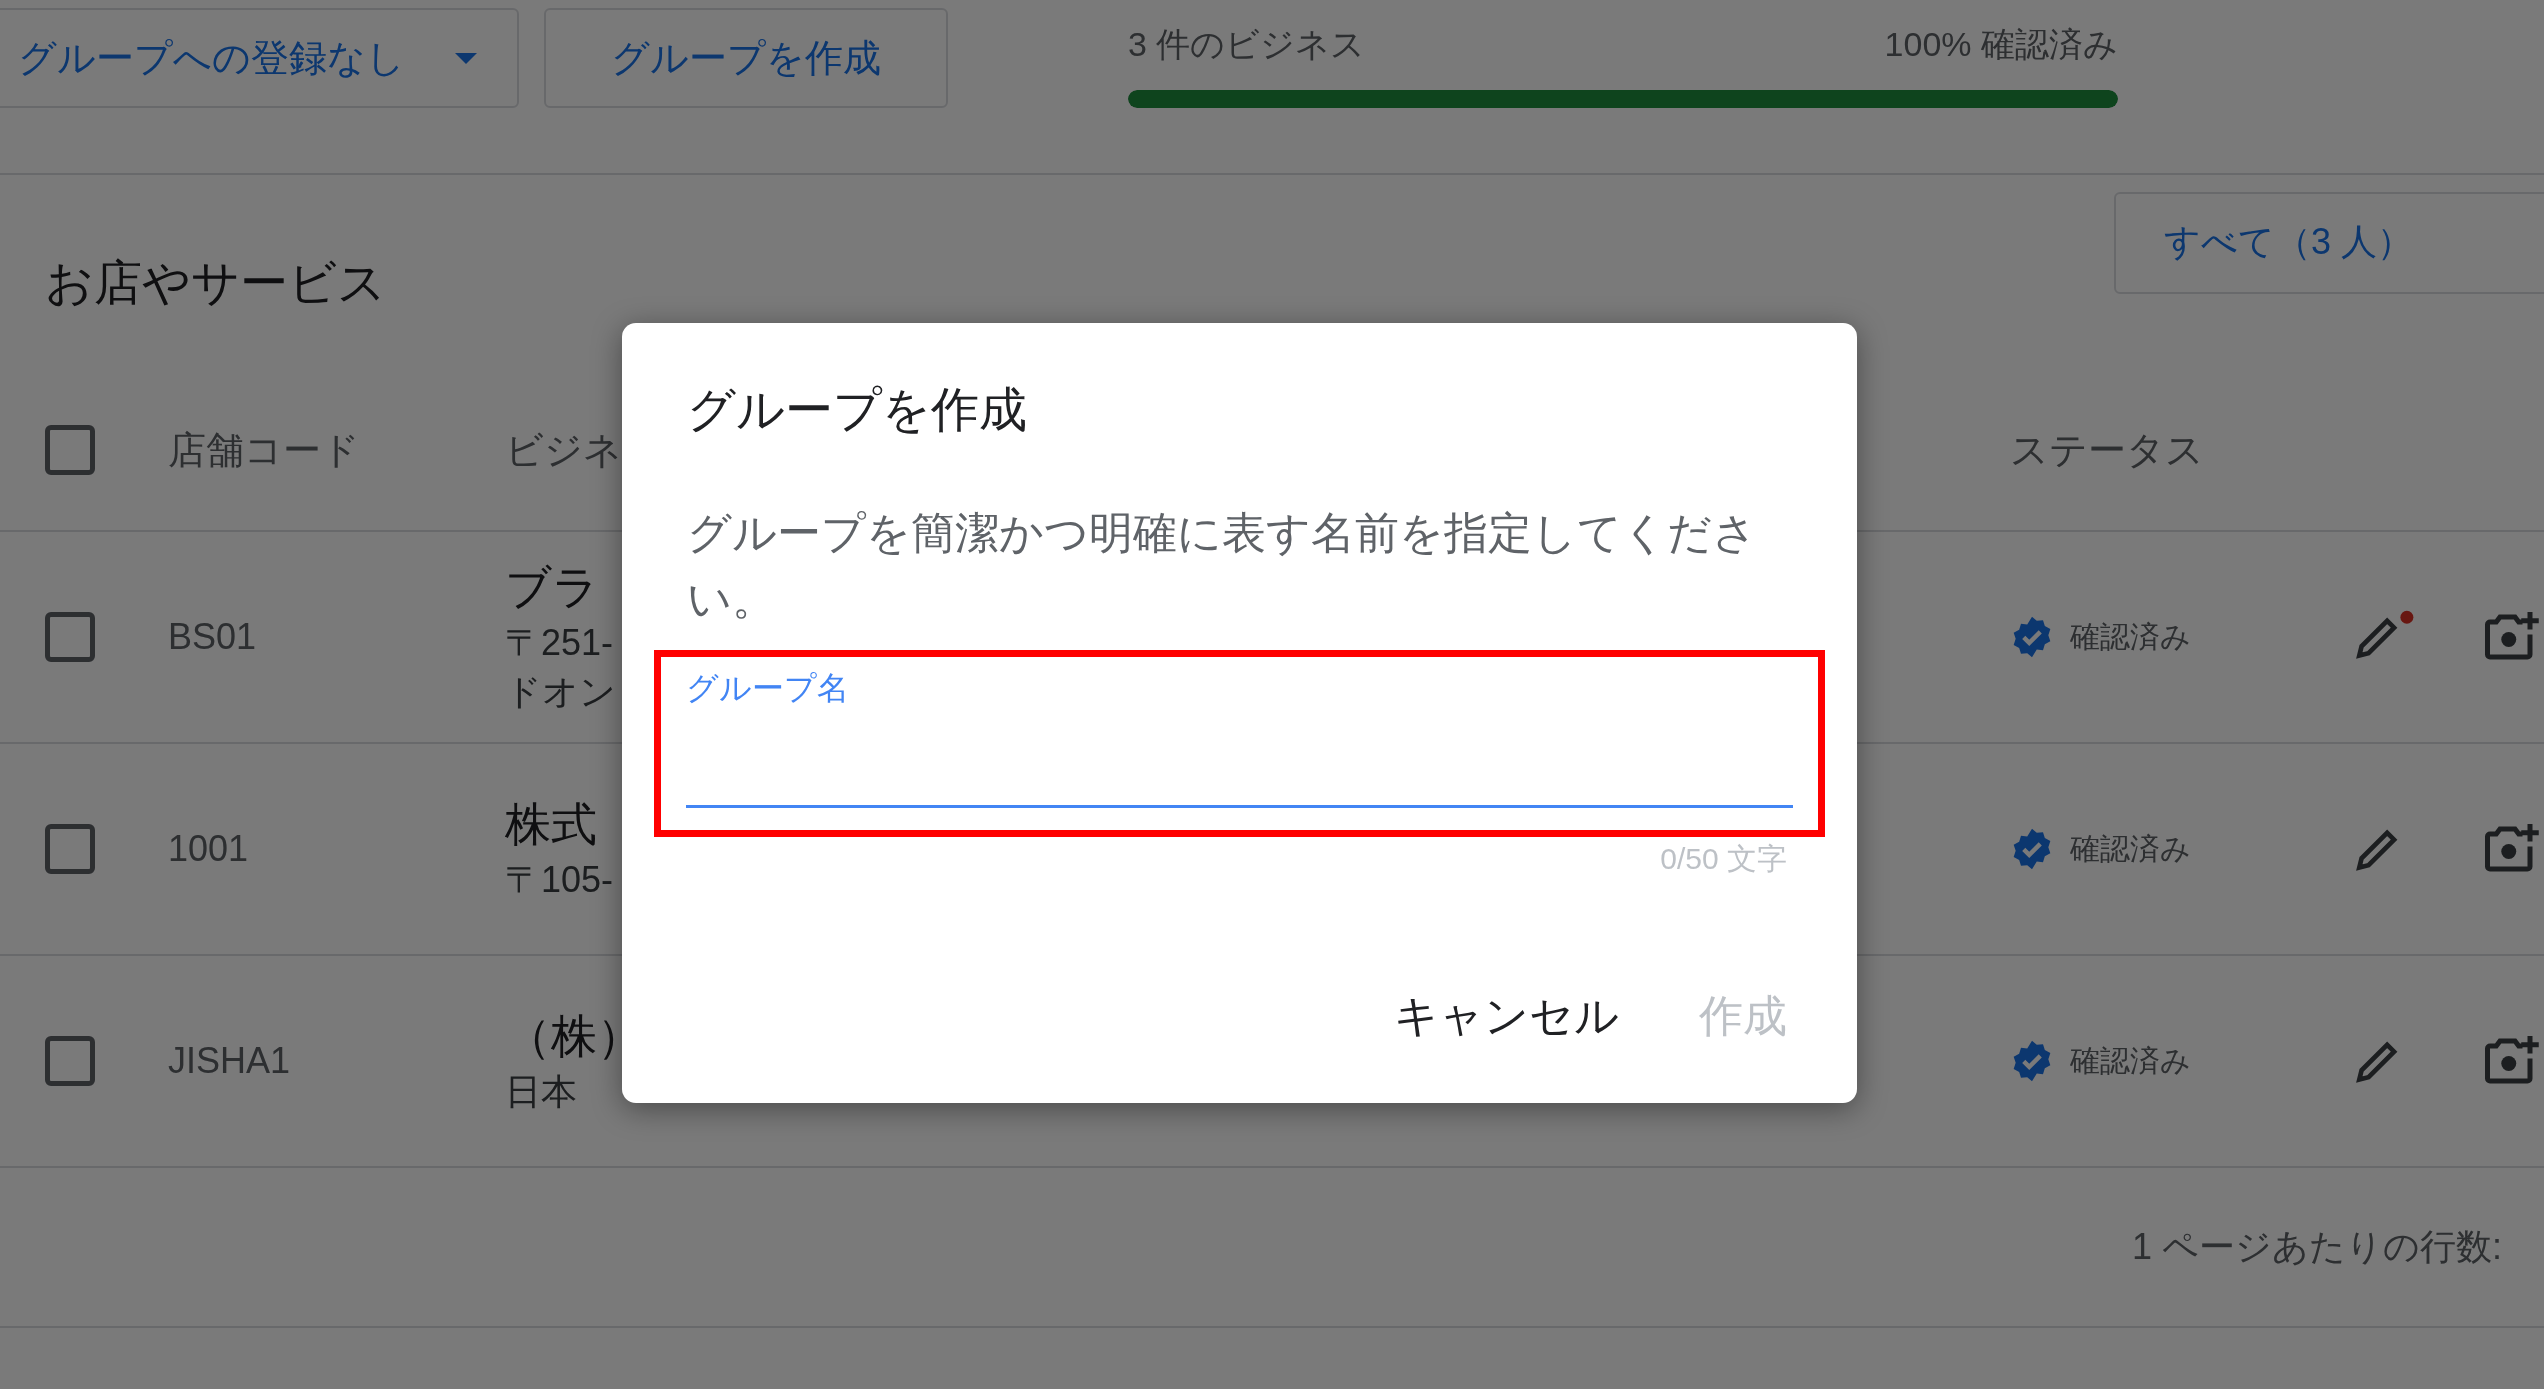 The image size is (2544, 1389). I want to click on table-cell-text: BS01, so click(213, 637).